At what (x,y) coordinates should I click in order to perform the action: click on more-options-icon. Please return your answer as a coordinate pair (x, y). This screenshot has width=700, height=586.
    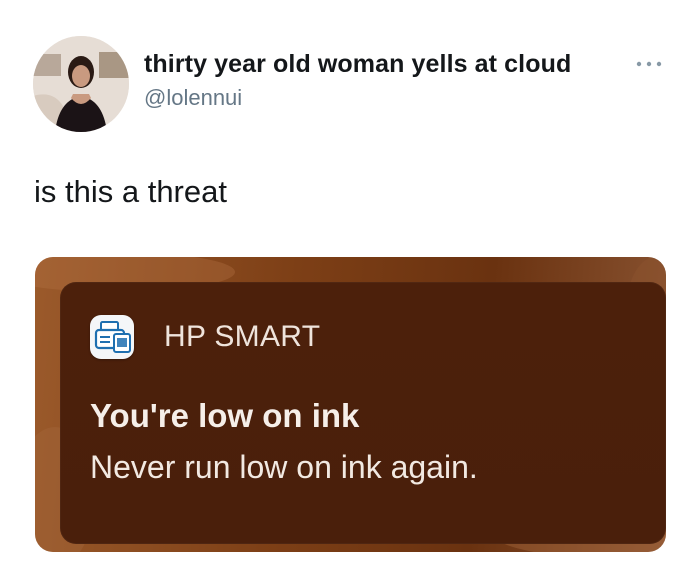
    Looking at the image, I should click on (649, 64).